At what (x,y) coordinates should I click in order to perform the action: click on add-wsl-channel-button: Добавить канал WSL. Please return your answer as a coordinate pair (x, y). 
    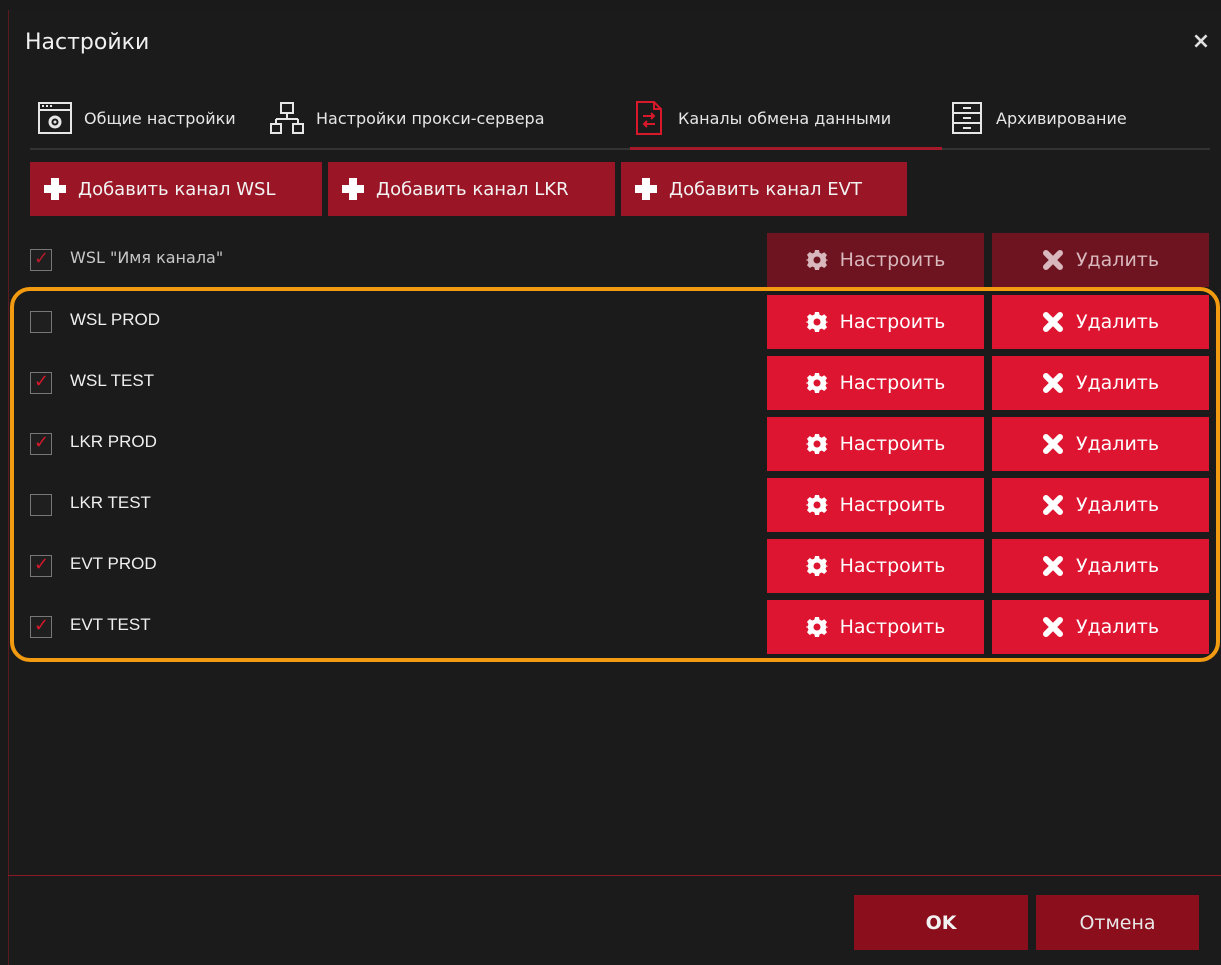
    Looking at the image, I should click on (176, 189).